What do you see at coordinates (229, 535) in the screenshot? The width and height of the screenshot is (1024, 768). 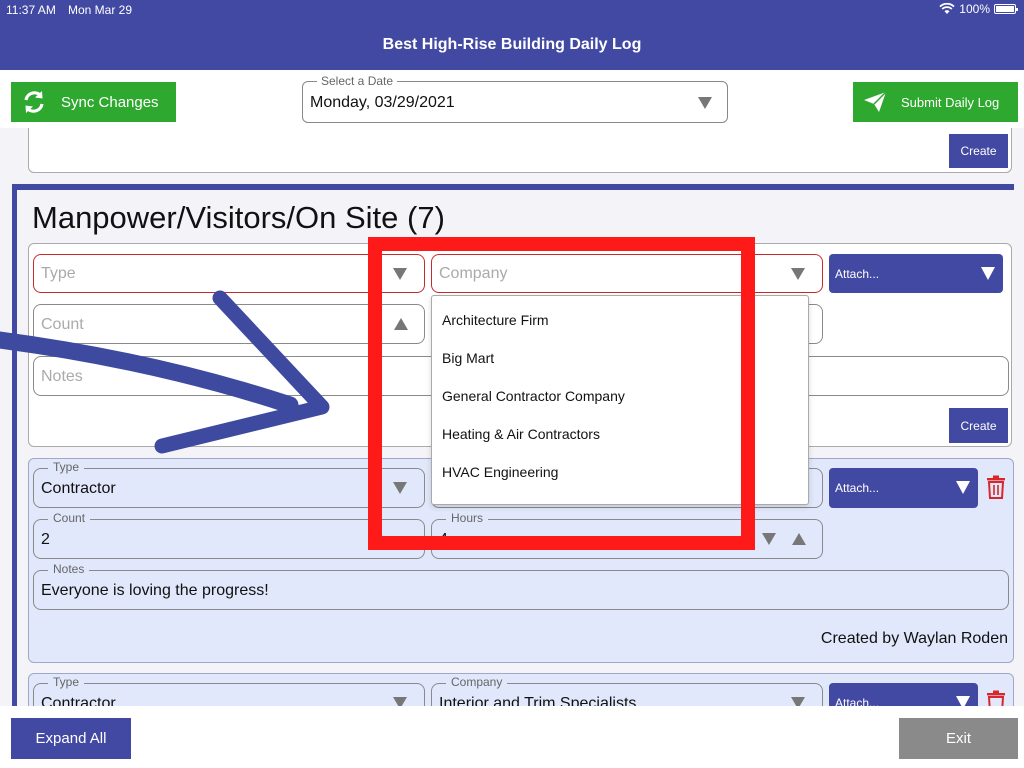 I see `entry-count-stepper: Count 2` at bounding box center [229, 535].